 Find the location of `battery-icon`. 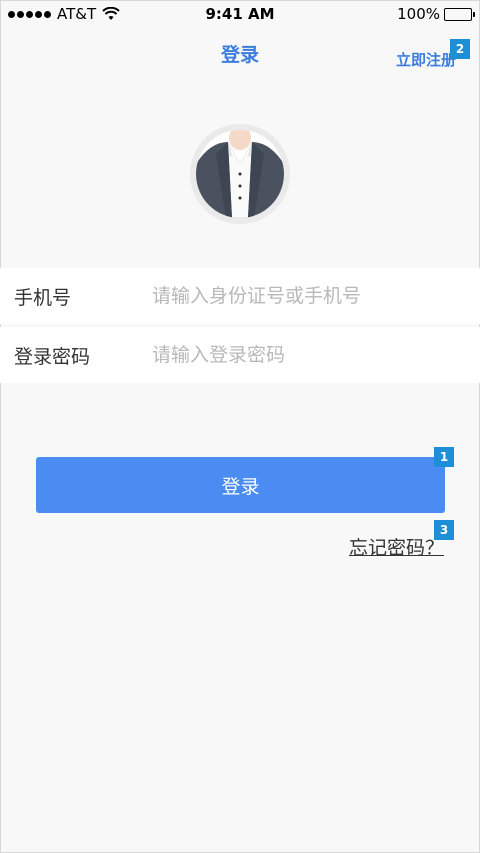

battery-icon is located at coordinates (459, 14).